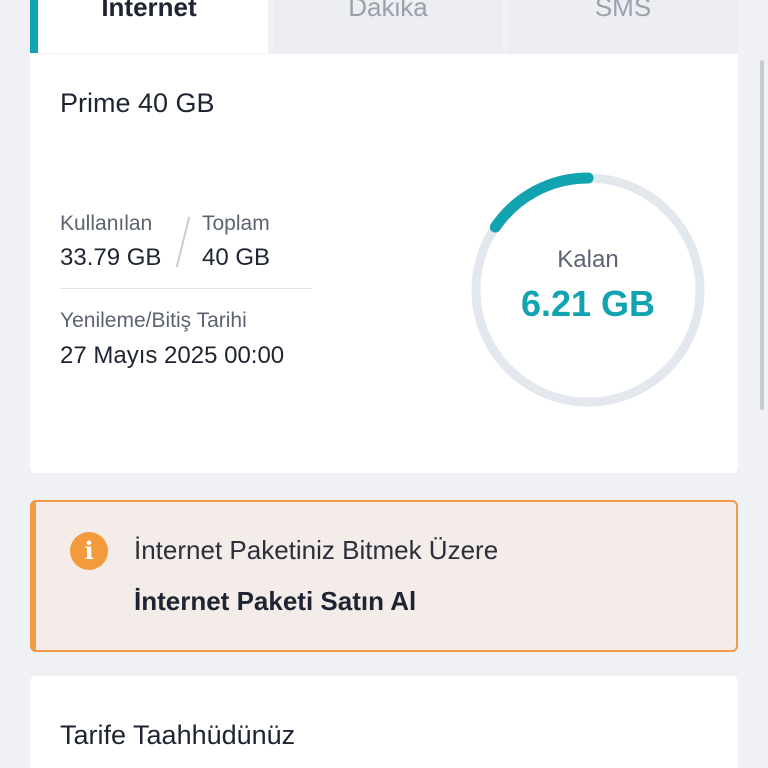 The image size is (768, 768). What do you see at coordinates (111, 257) in the screenshot?
I see `used-value: 33.79 GB` at bounding box center [111, 257].